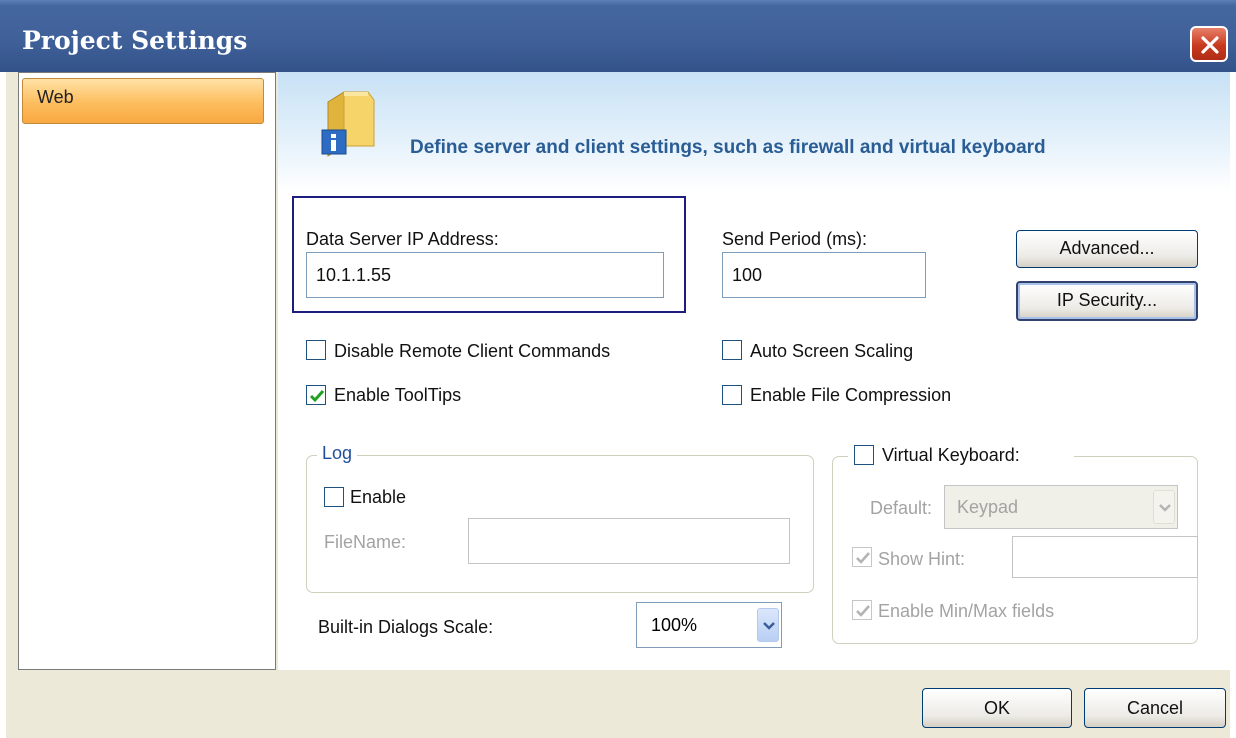 Image resolution: width=1236 pixels, height=738 pixels. I want to click on send-period-label: Send Period (ms):, so click(795, 239).